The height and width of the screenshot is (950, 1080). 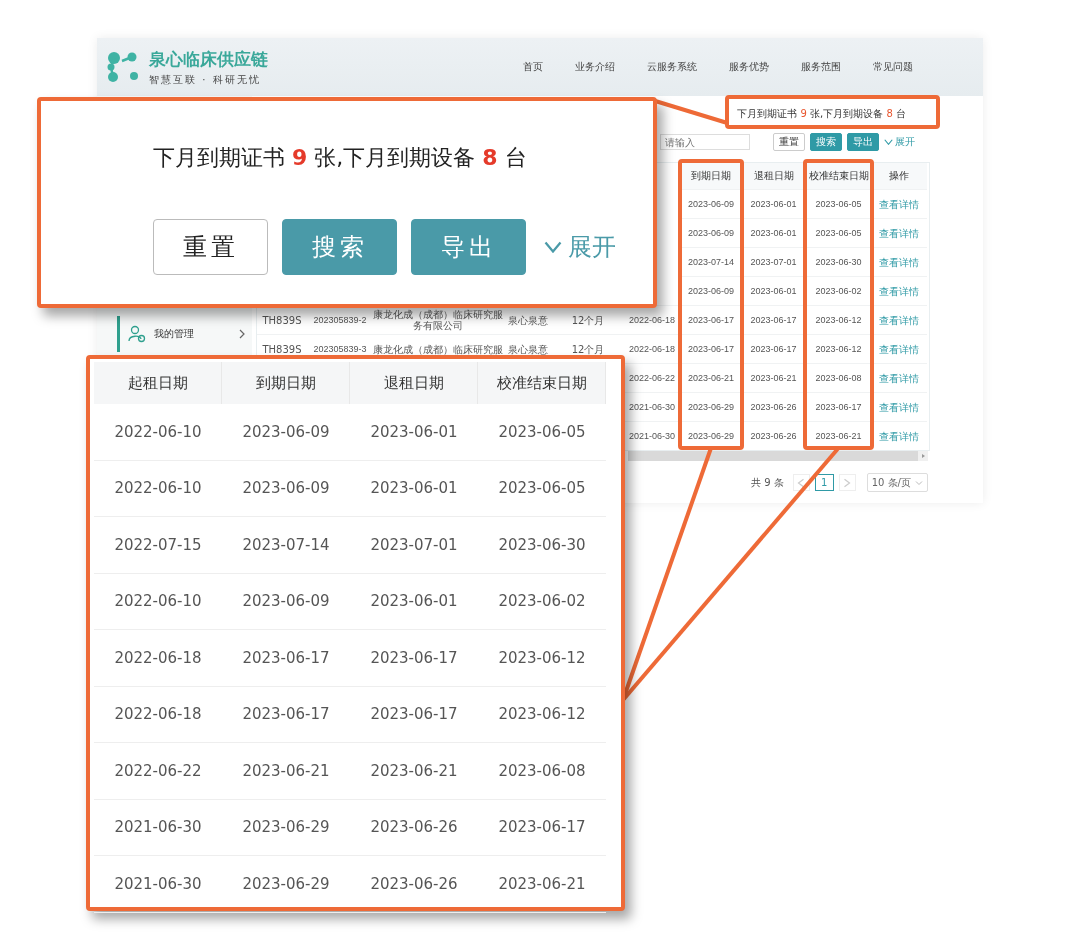 I want to click on user-gear-icon, so click(x=137, y=334).